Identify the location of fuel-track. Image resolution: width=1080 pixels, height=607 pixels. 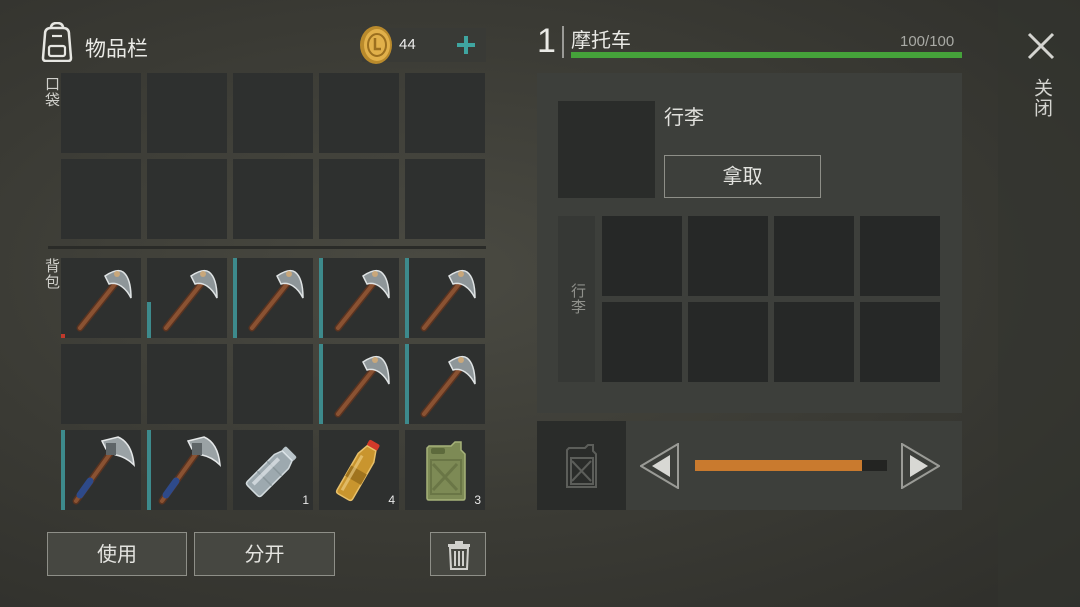
(791, 465).